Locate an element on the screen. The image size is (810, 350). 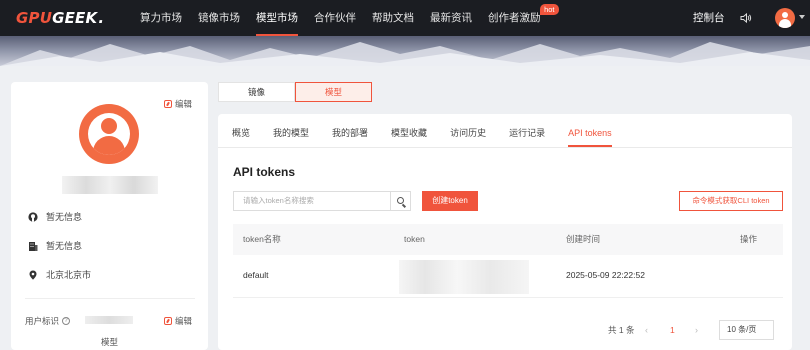
user-avatar is located at coordinates (785, 18).